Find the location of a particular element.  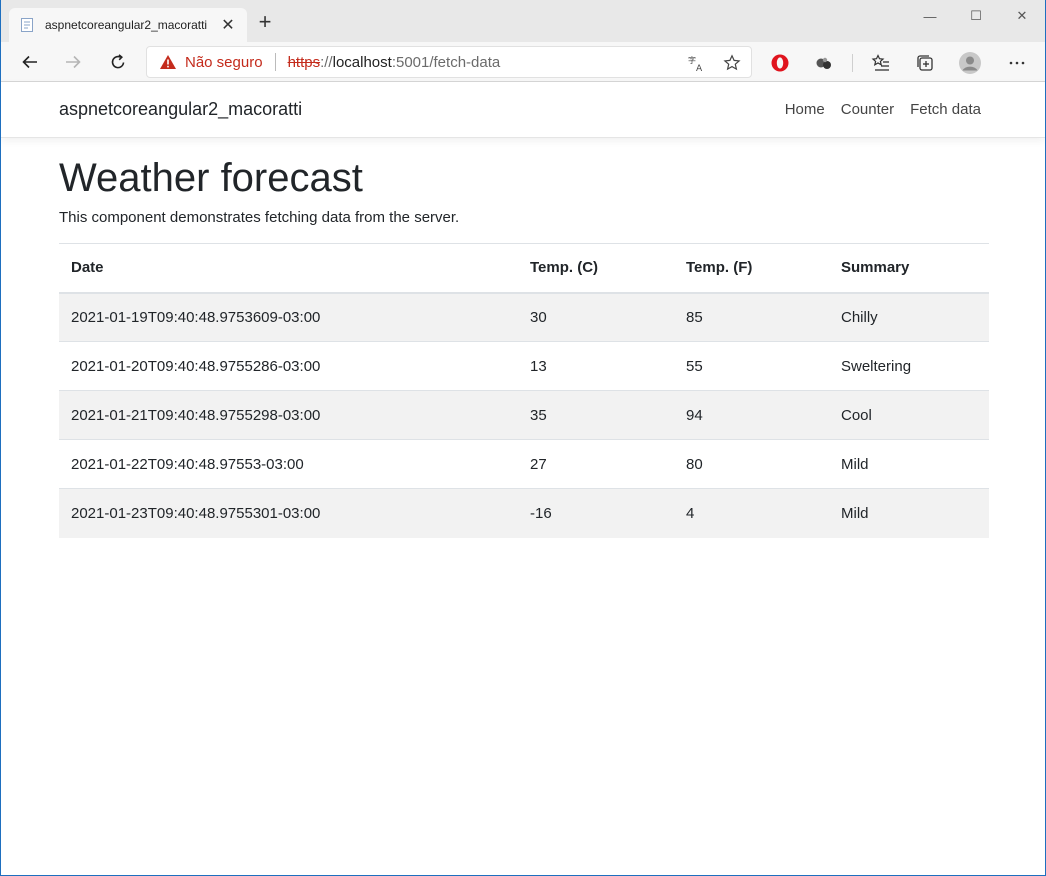

cell-temp-c: 13 is located at coordinates (596, 366).